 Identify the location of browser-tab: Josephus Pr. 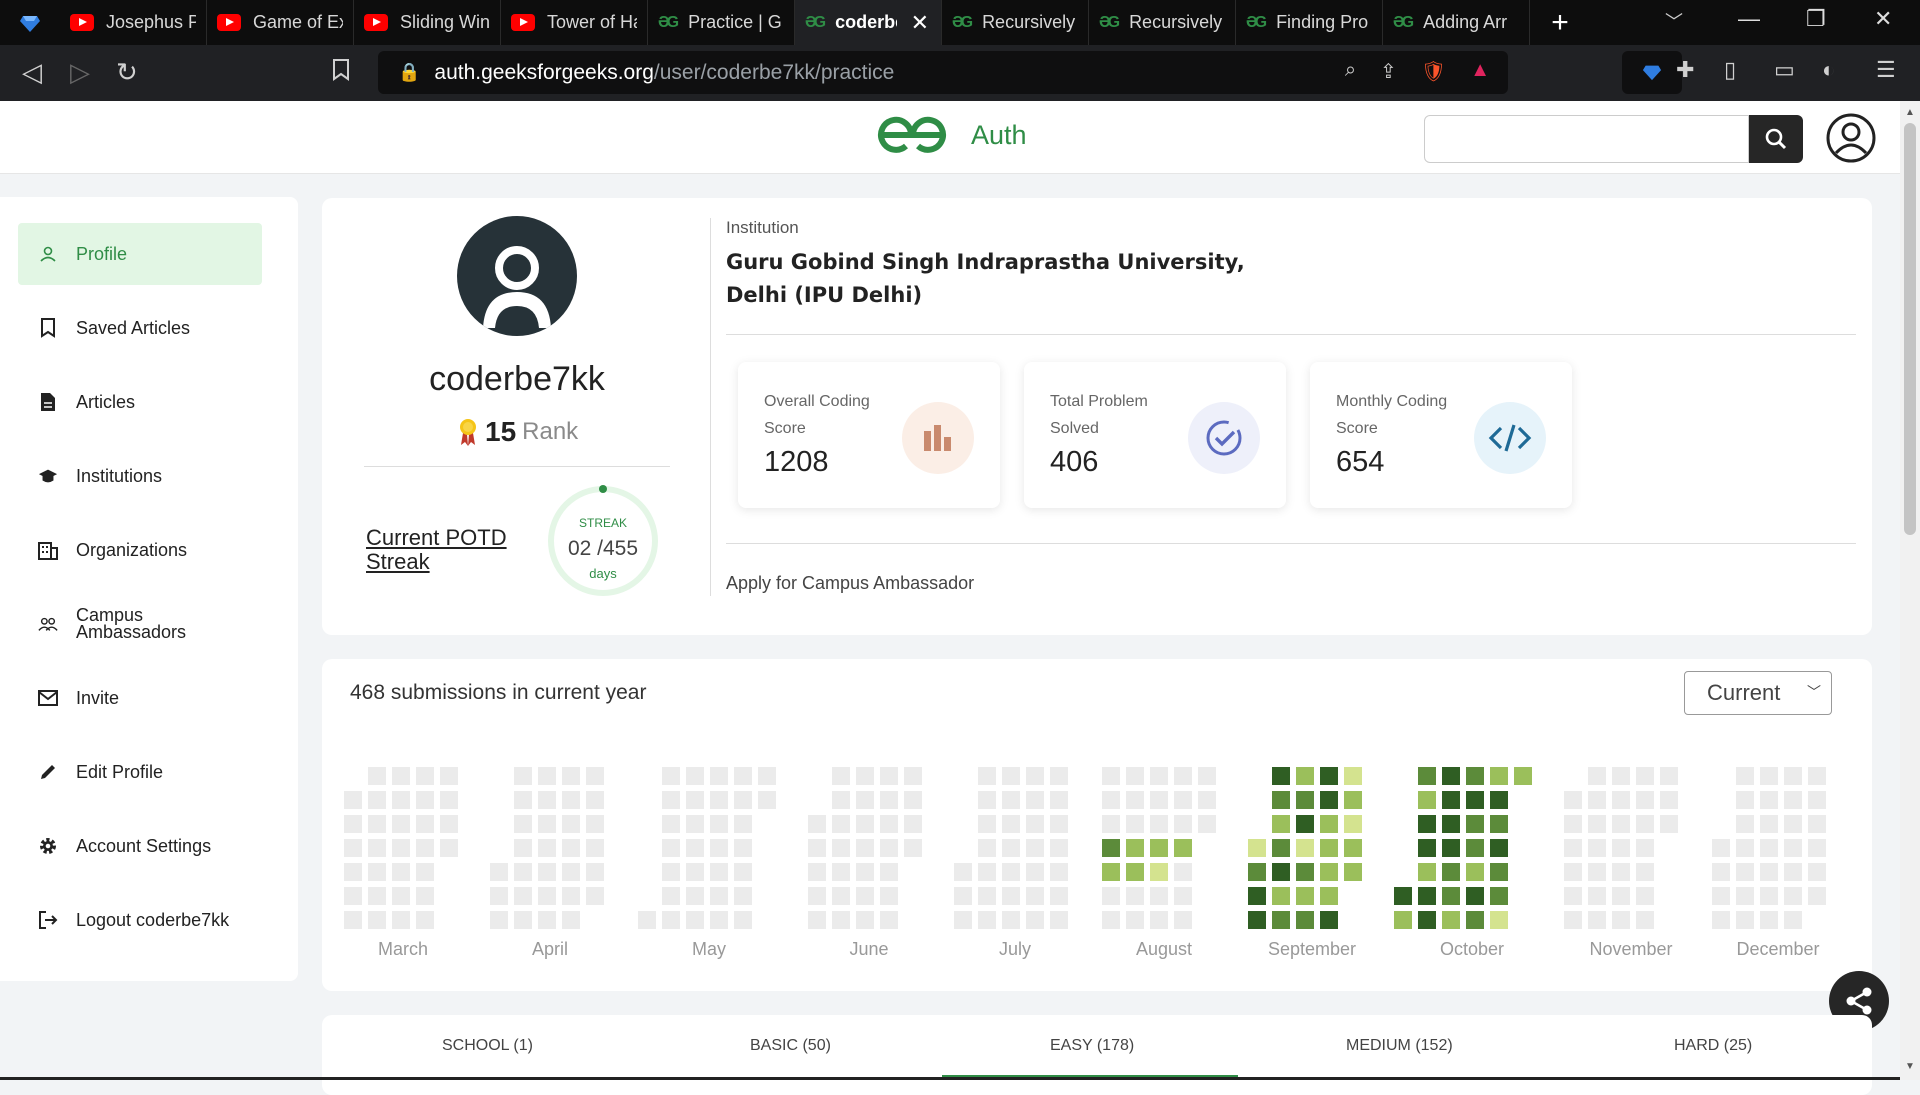
(133, 22).